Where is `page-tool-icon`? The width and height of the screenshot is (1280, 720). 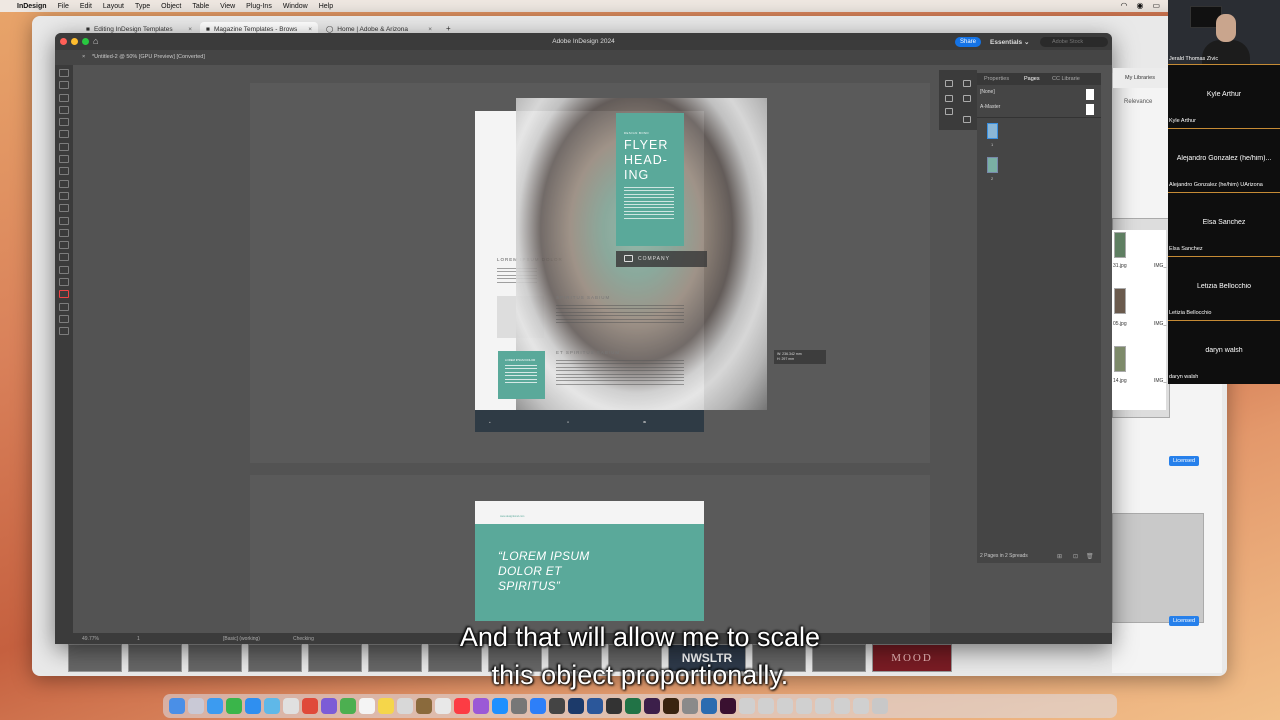 page-tool-icon is located at coordinates (64, 97).